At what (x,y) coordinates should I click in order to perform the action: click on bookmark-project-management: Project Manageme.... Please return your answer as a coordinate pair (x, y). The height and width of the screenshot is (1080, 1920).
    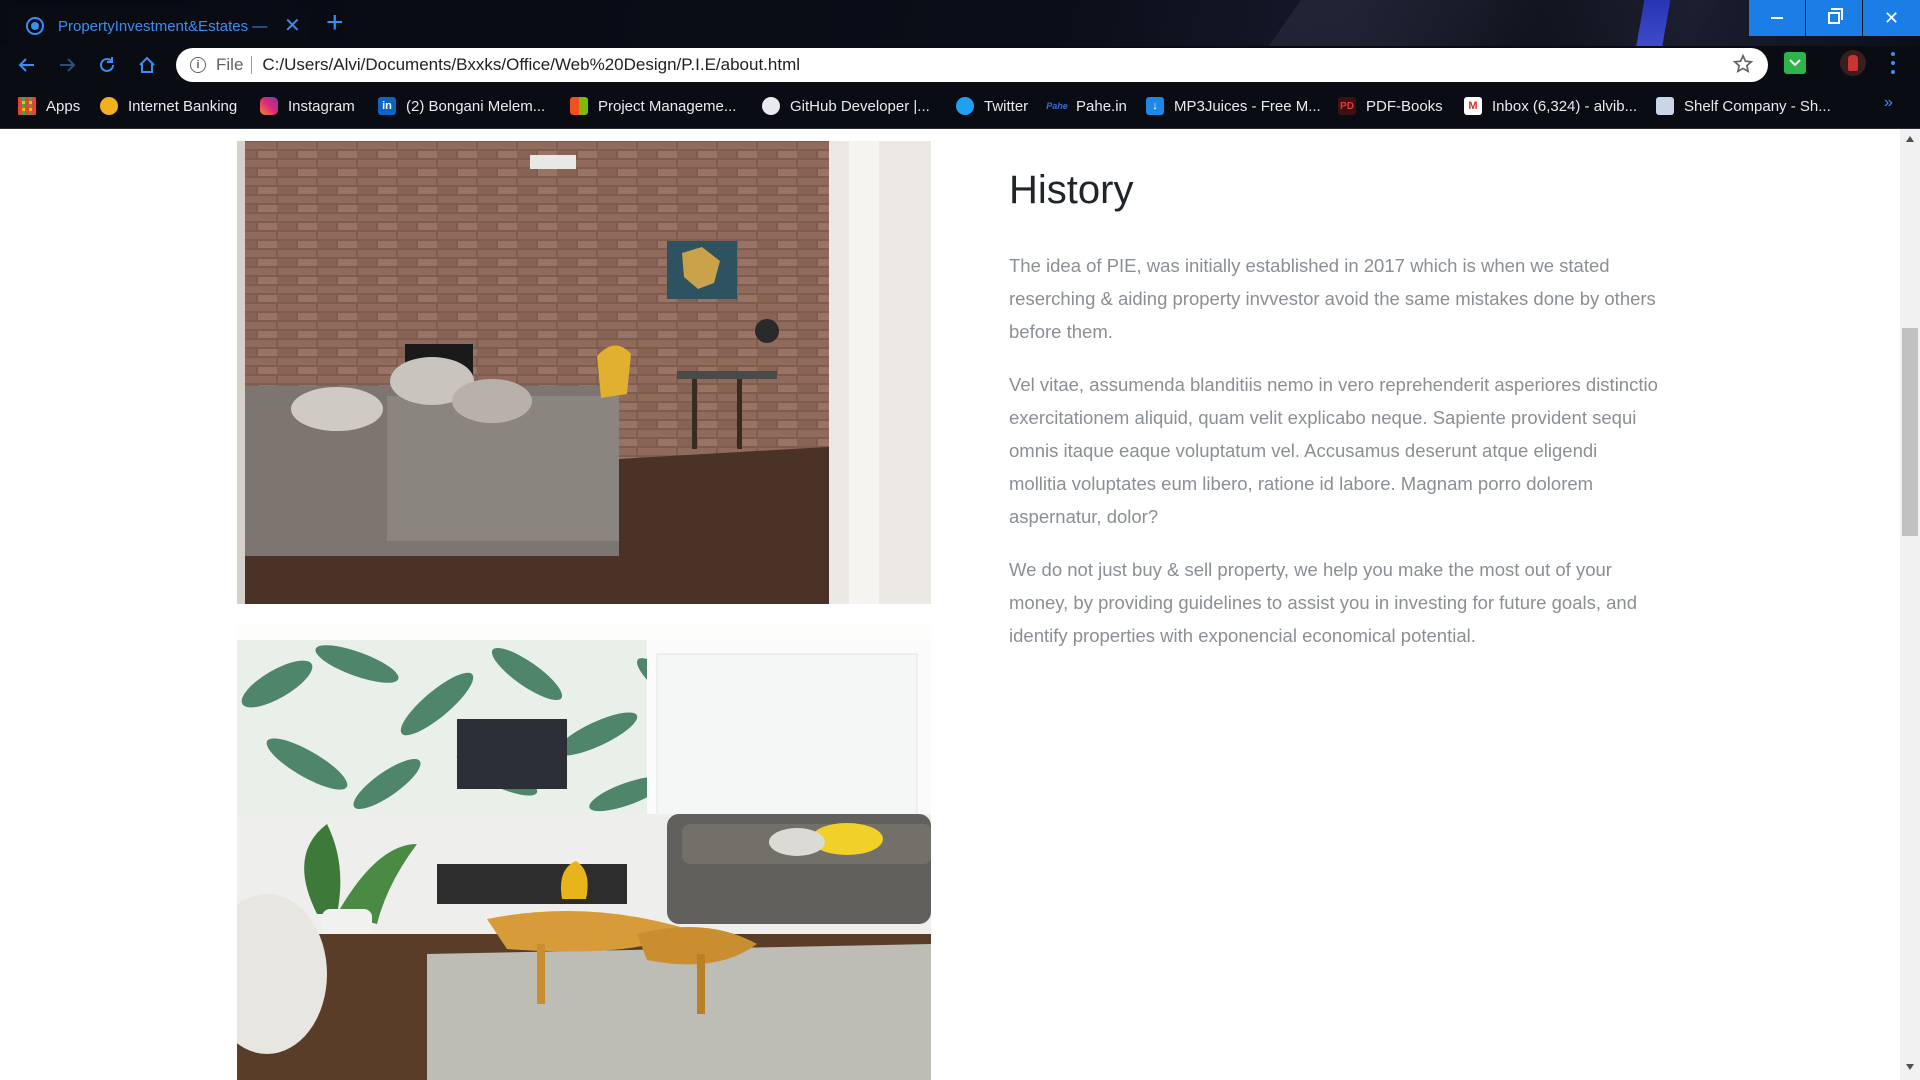
    Looking at the image, I should click on (653, 106).